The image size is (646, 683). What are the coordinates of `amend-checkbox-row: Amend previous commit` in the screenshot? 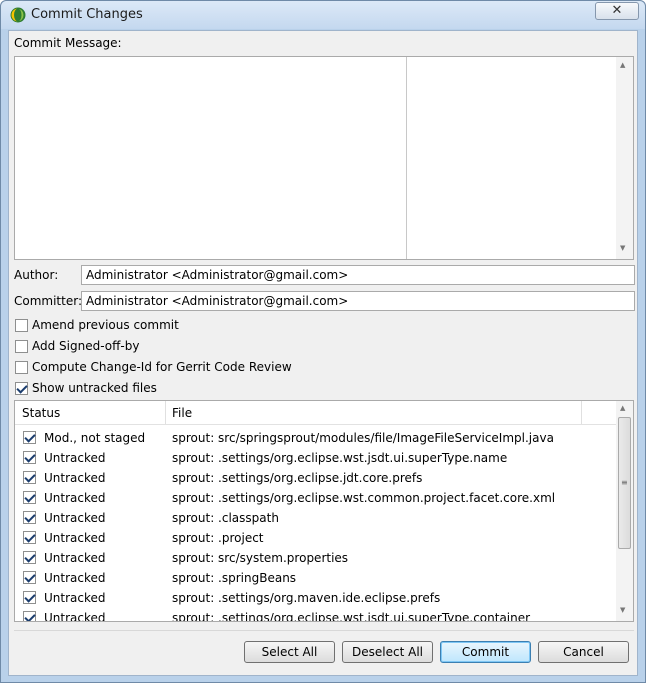 It's located at (97, 325).